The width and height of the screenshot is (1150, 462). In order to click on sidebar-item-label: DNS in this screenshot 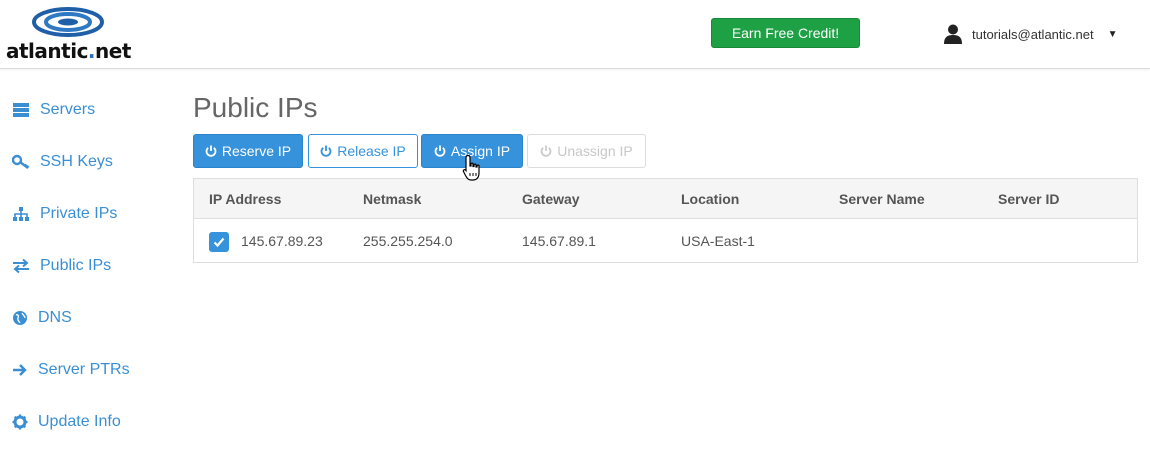, I will do `click(55, 317)`.